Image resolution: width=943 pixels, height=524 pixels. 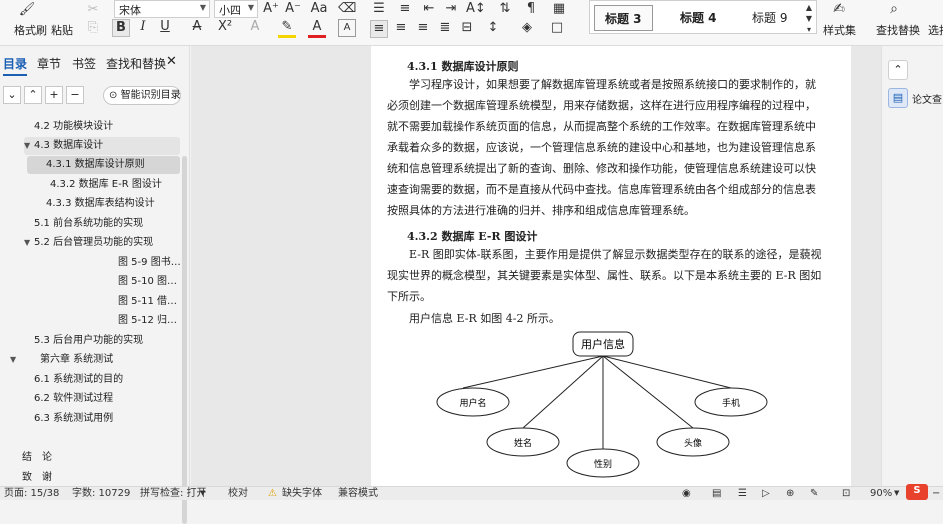 I want to click on style-heading-4: 标题 4, so click(x=698, y=18).